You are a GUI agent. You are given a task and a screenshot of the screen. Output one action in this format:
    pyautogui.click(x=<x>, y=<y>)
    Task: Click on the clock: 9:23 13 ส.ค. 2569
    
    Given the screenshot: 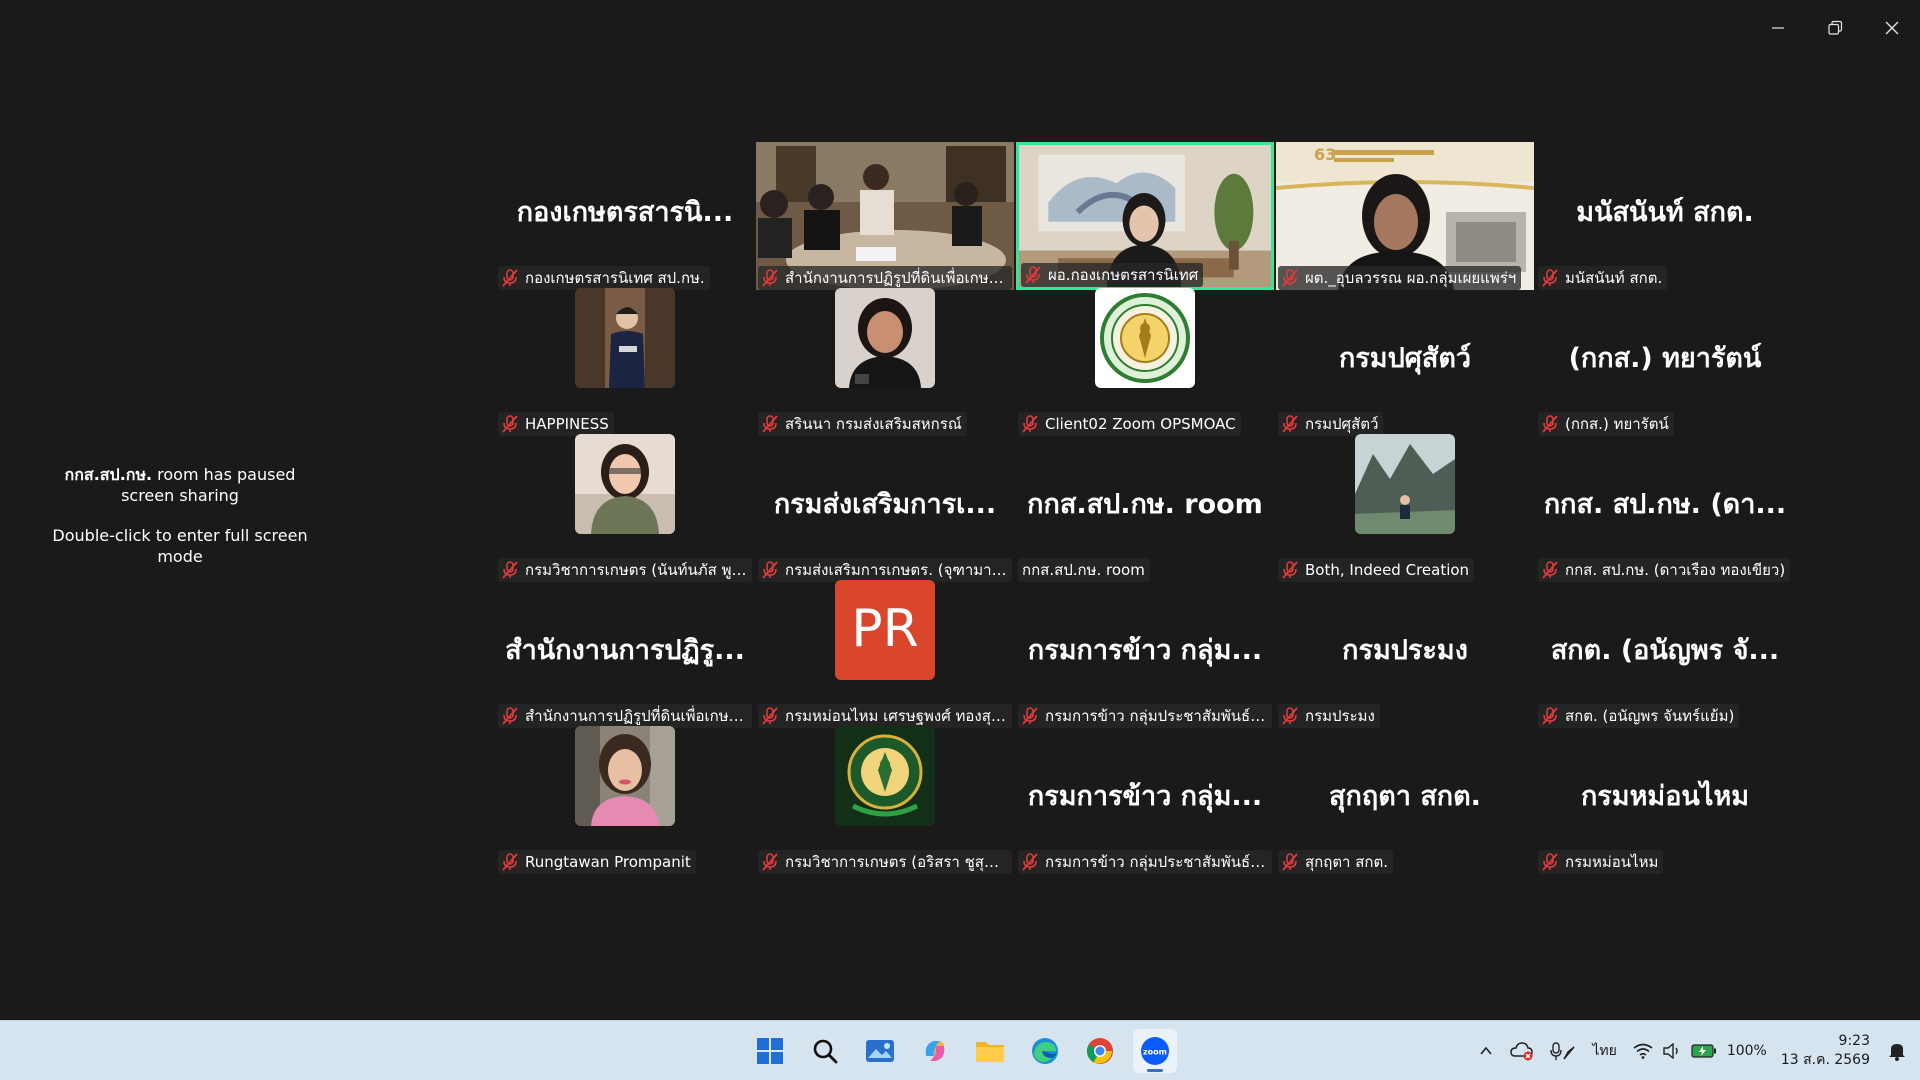 What is the action you would take?
    pyautogui.click(x=1825, y=1051)
    